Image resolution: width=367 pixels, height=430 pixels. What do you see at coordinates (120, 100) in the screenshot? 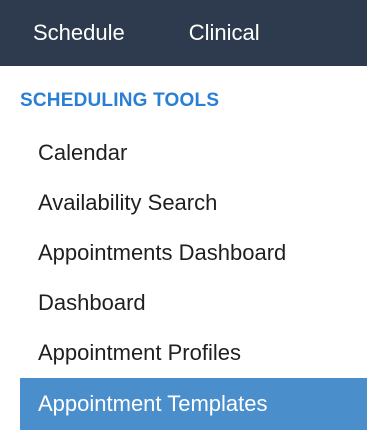
I see `section-title-scheduling-tools: SCHEDULING TOOLS` at bounding box center [120, 100].